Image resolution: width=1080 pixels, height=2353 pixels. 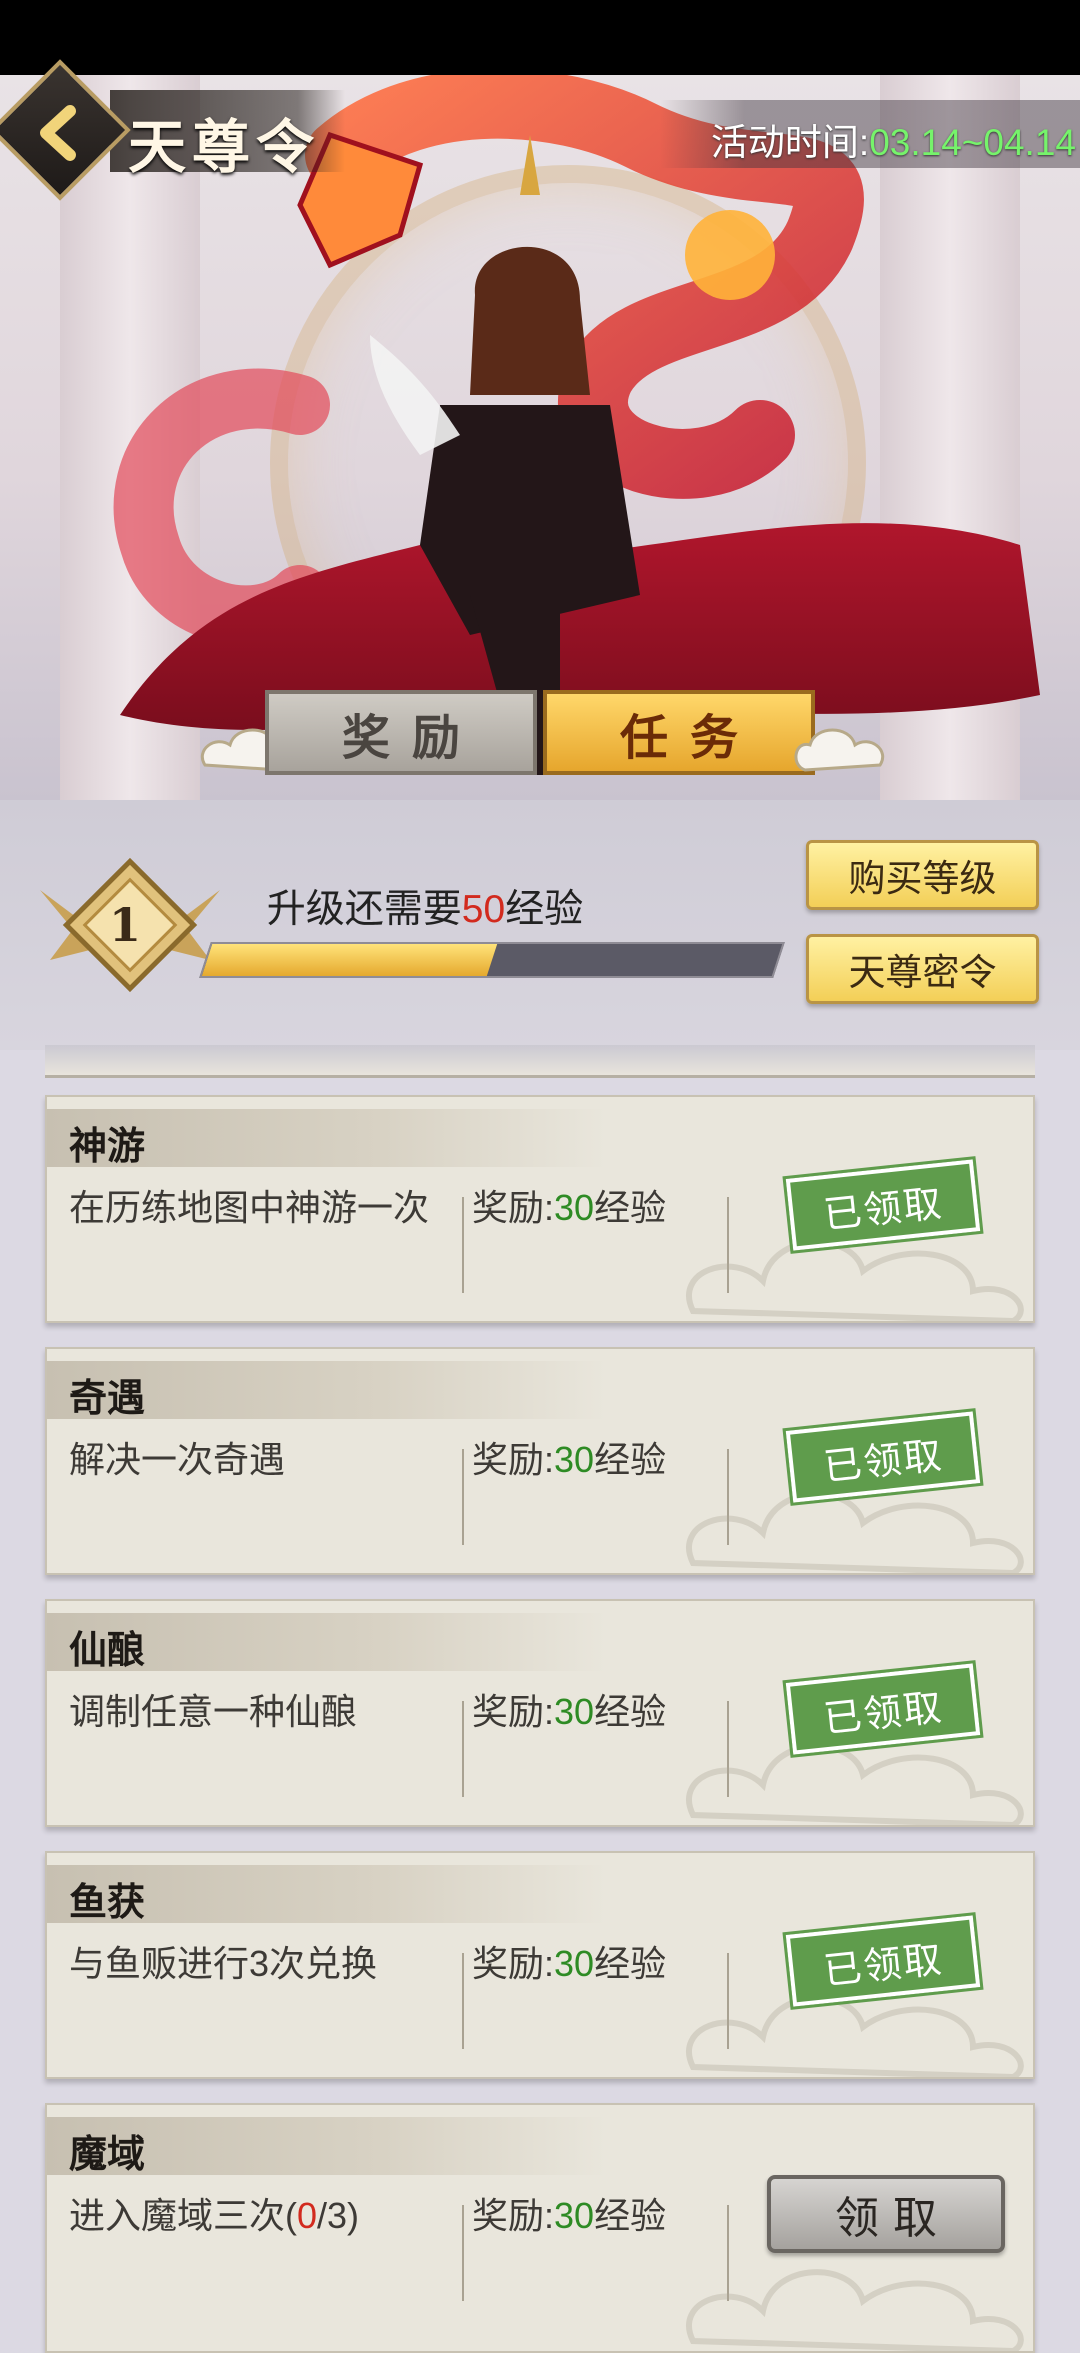 I want to click on tab-tasks: 任务, so click(x=679, y=732).